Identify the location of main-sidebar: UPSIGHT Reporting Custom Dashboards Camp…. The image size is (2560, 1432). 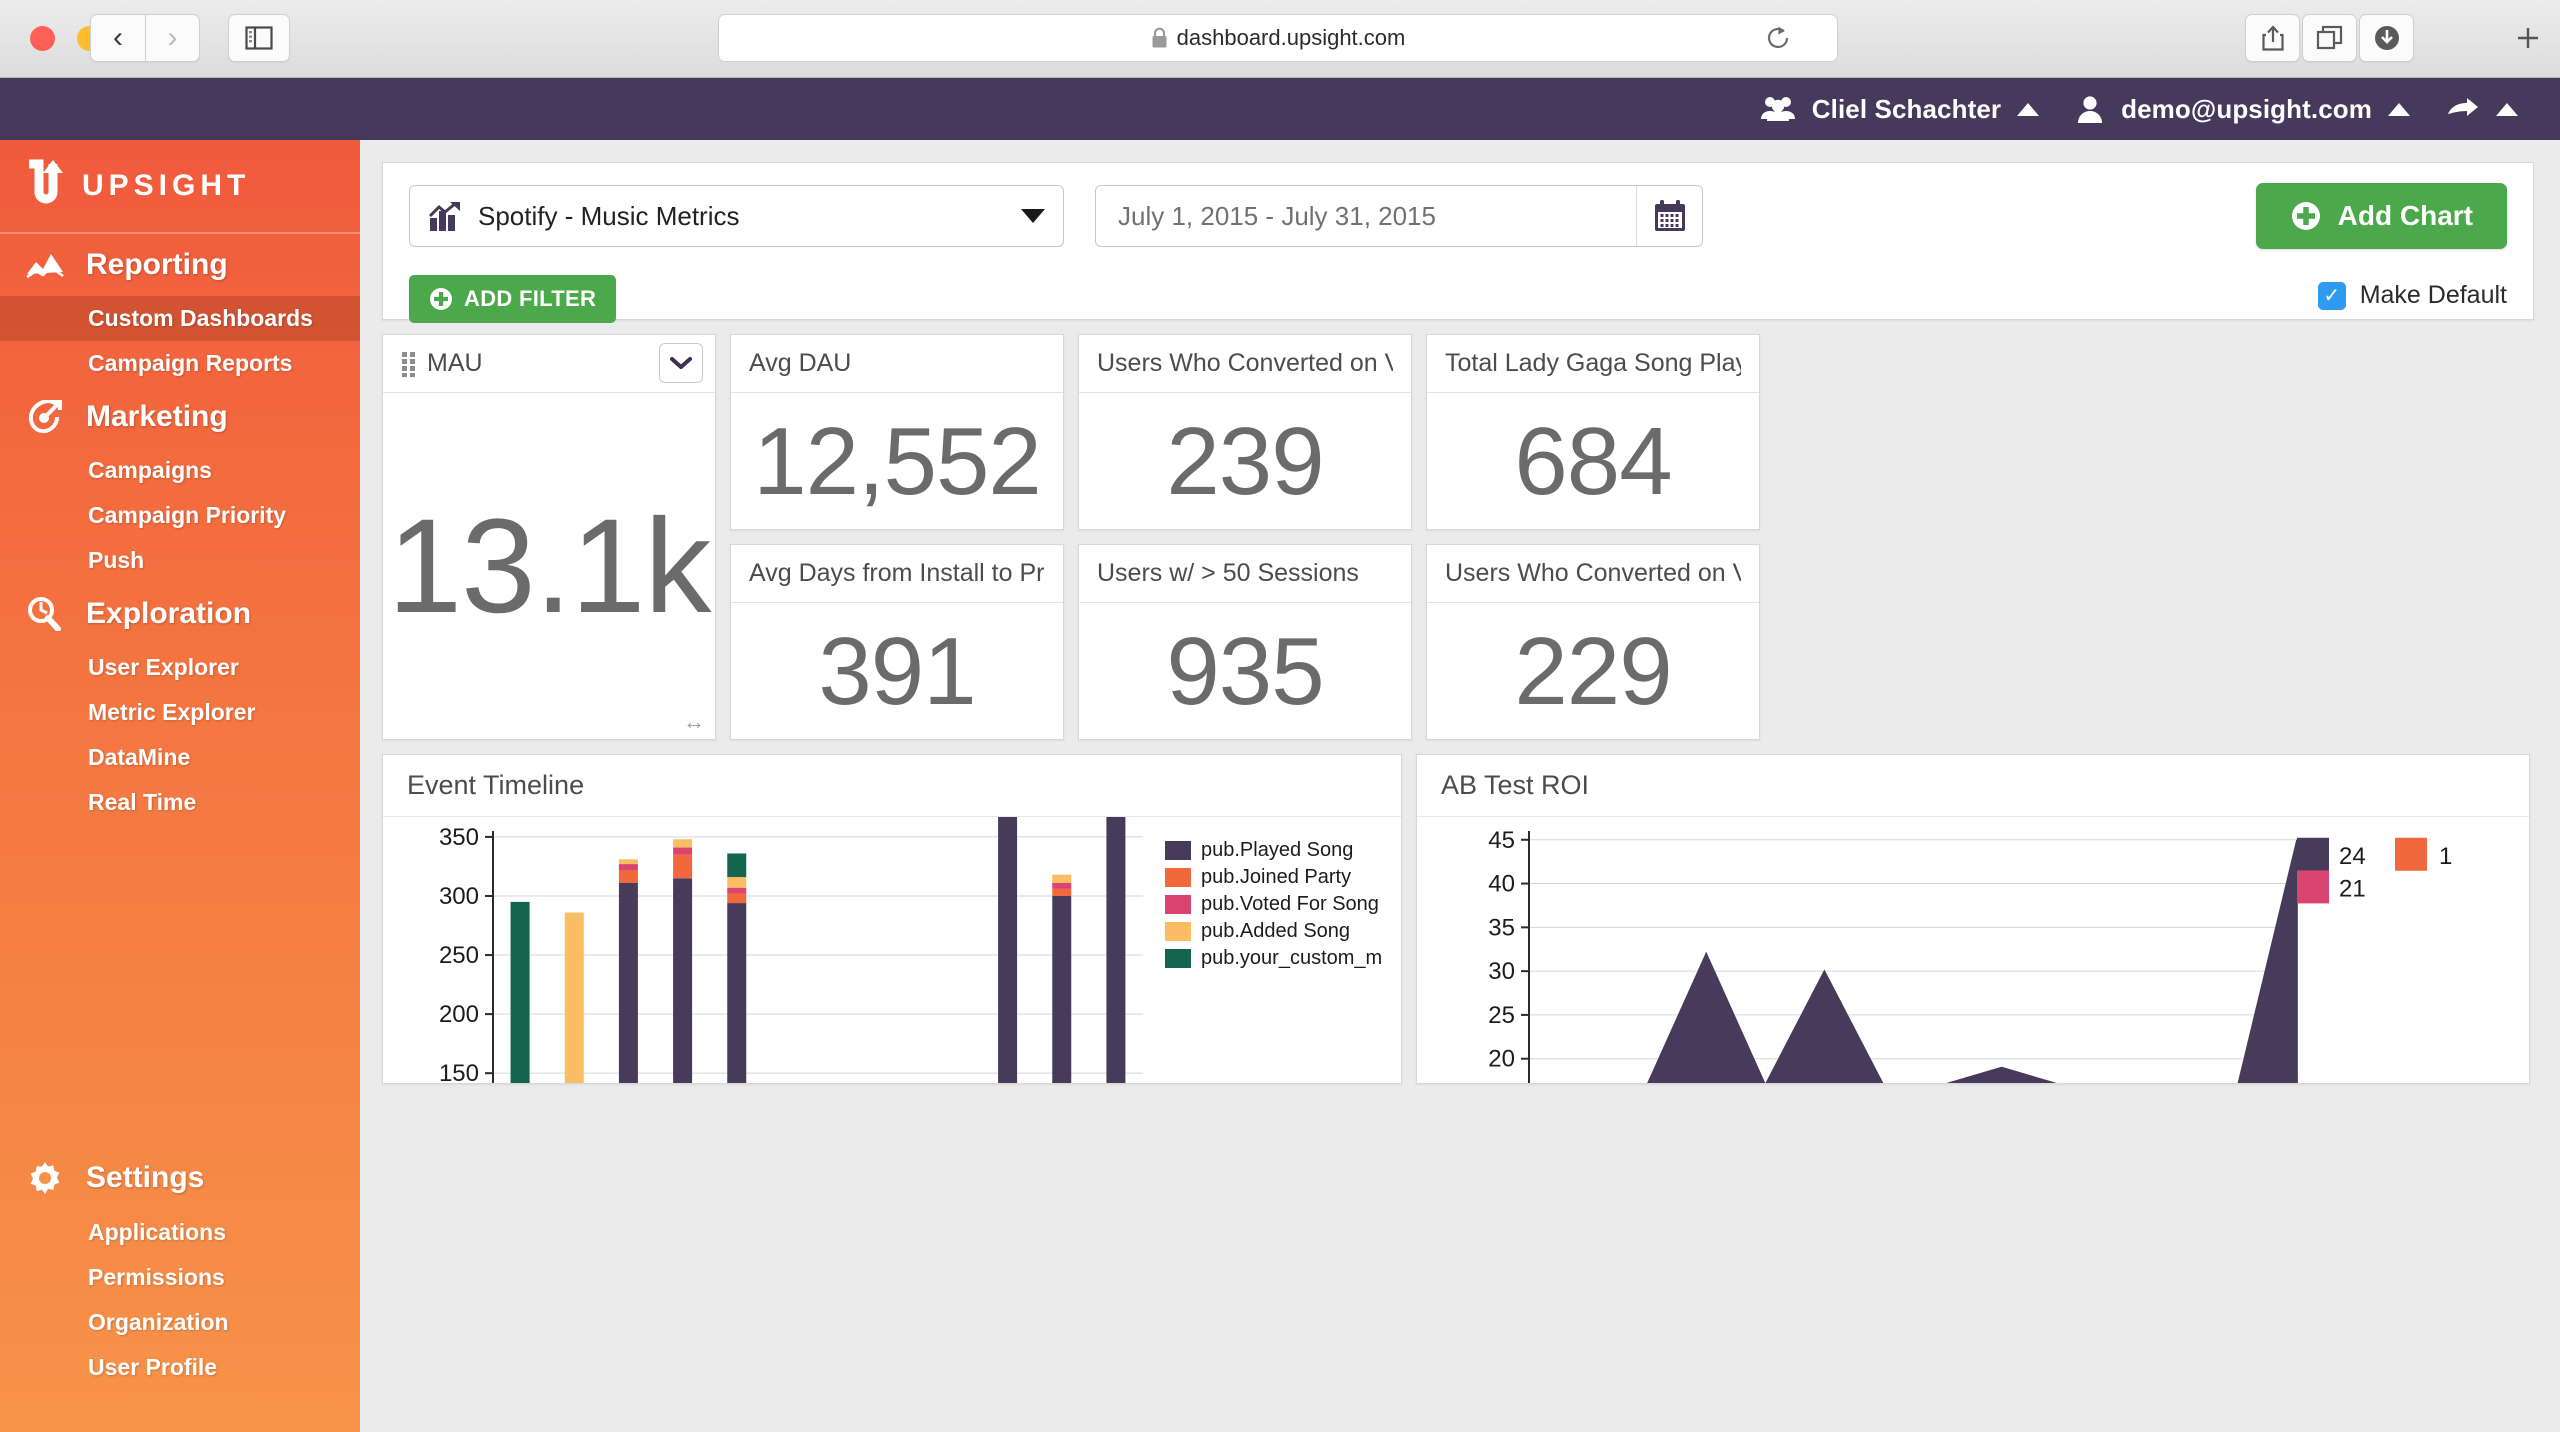
(180, 786).